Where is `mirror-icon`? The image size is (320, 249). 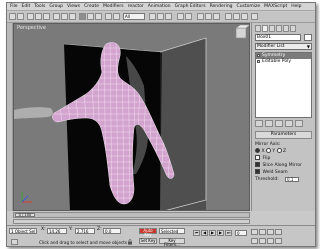 mirror-icon is located at coordinates (180, 16).